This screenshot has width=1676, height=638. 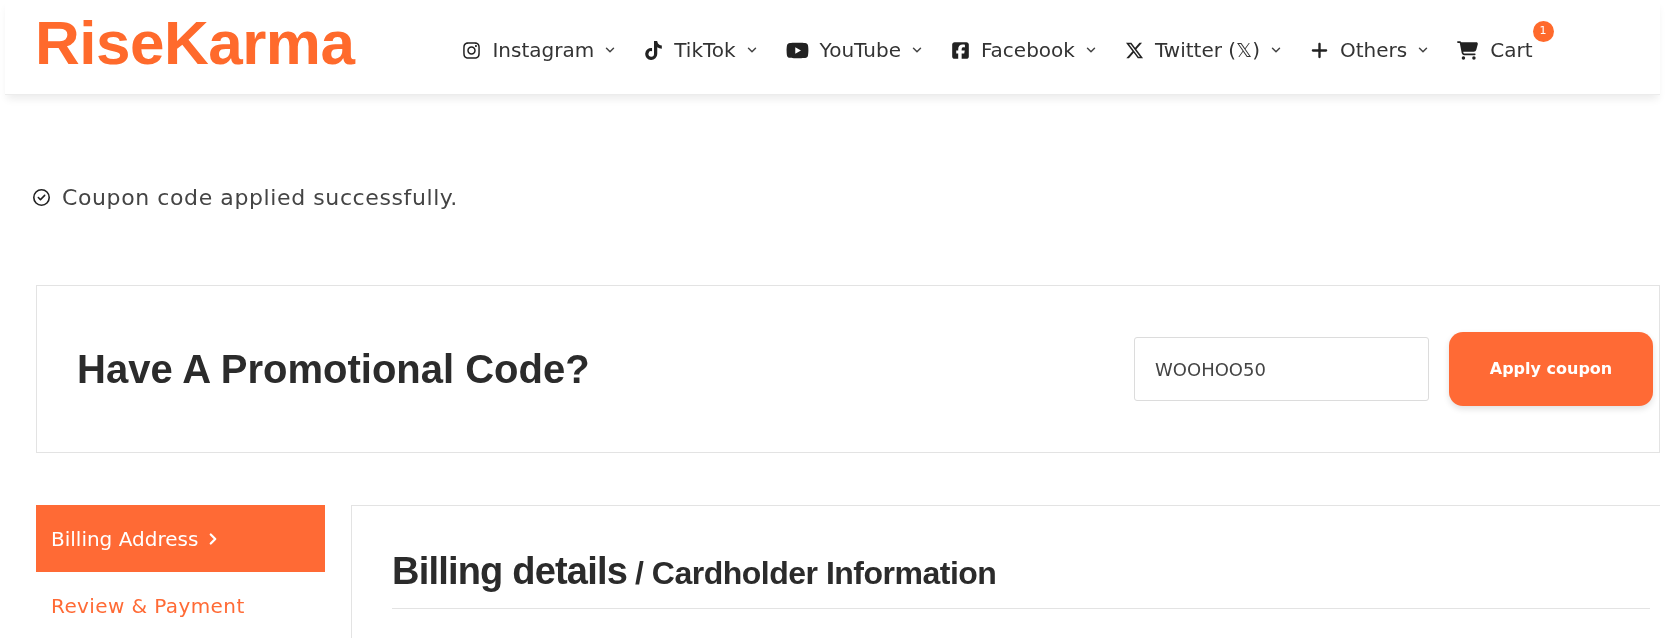 What do you see at coordinates (1281, 369) in the screenshot?
I see `coupon-code-field: WOOHOO50` at bounding box center [1281, 369].